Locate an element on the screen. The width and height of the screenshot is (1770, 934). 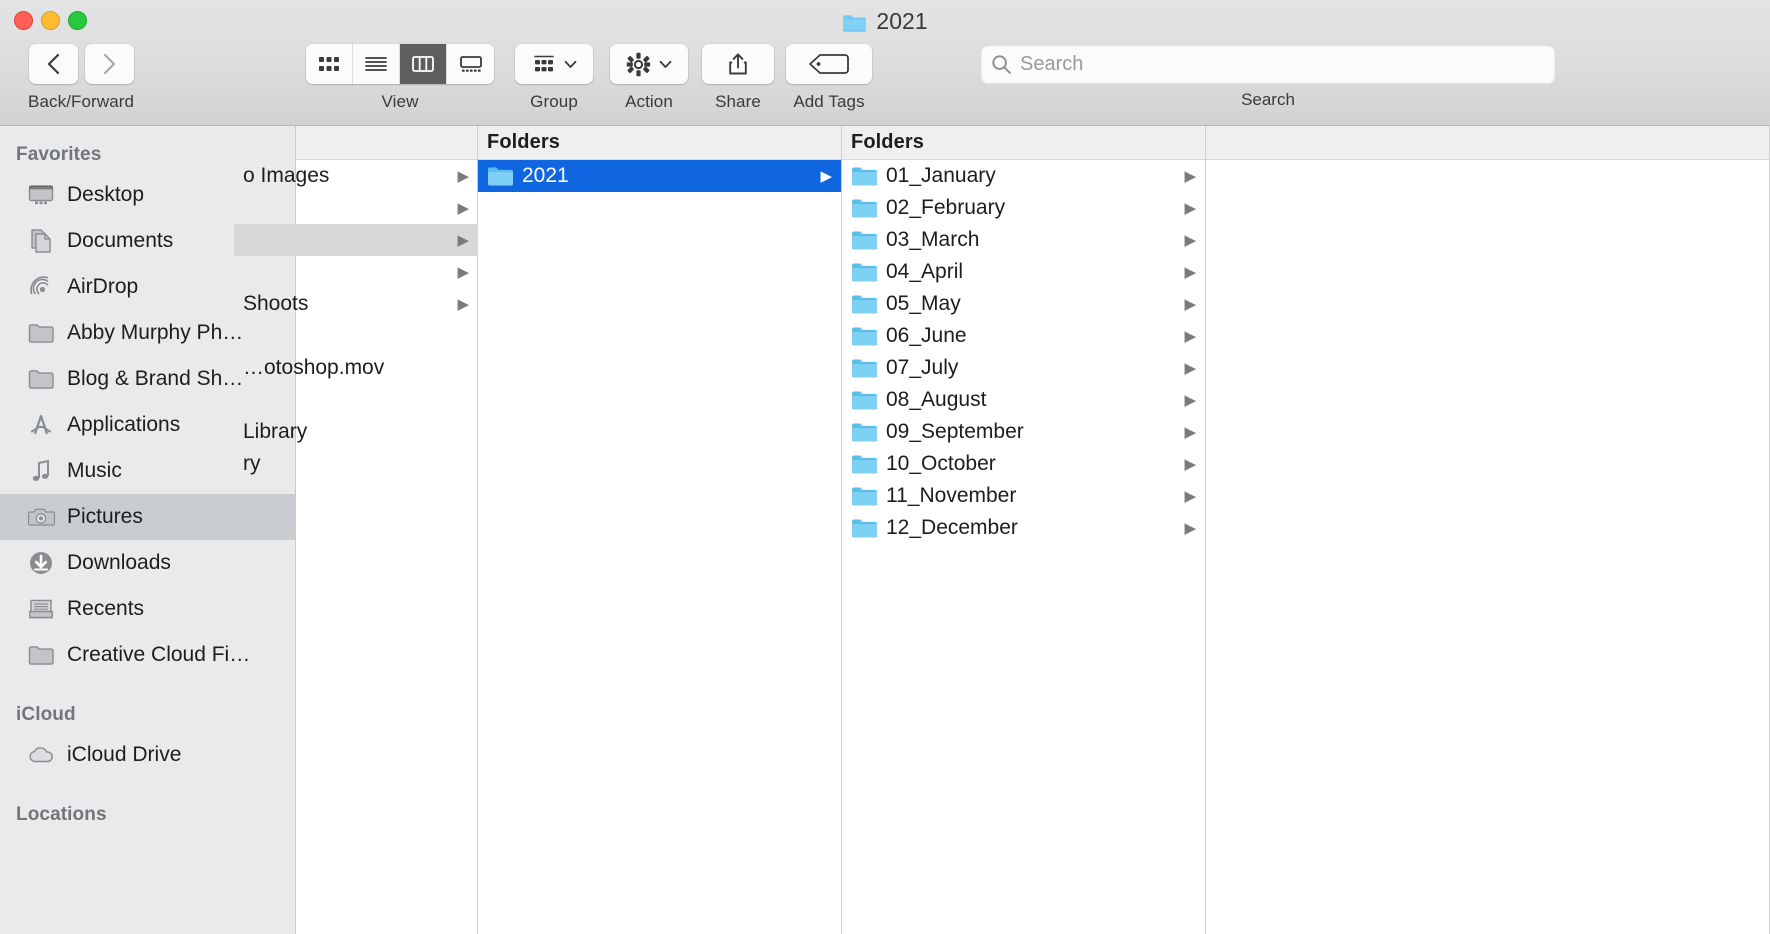
view-label: View is located at coordinates (400, 101).